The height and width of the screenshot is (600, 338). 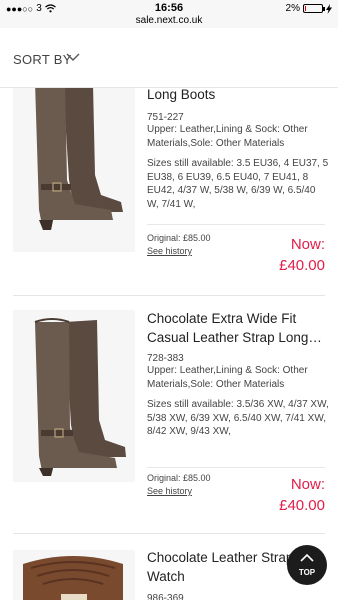 What do you see at coordinates (169, 58) in the screenshot?
I see `sort-bar: SORT BY` at bounding box center [169, 58].